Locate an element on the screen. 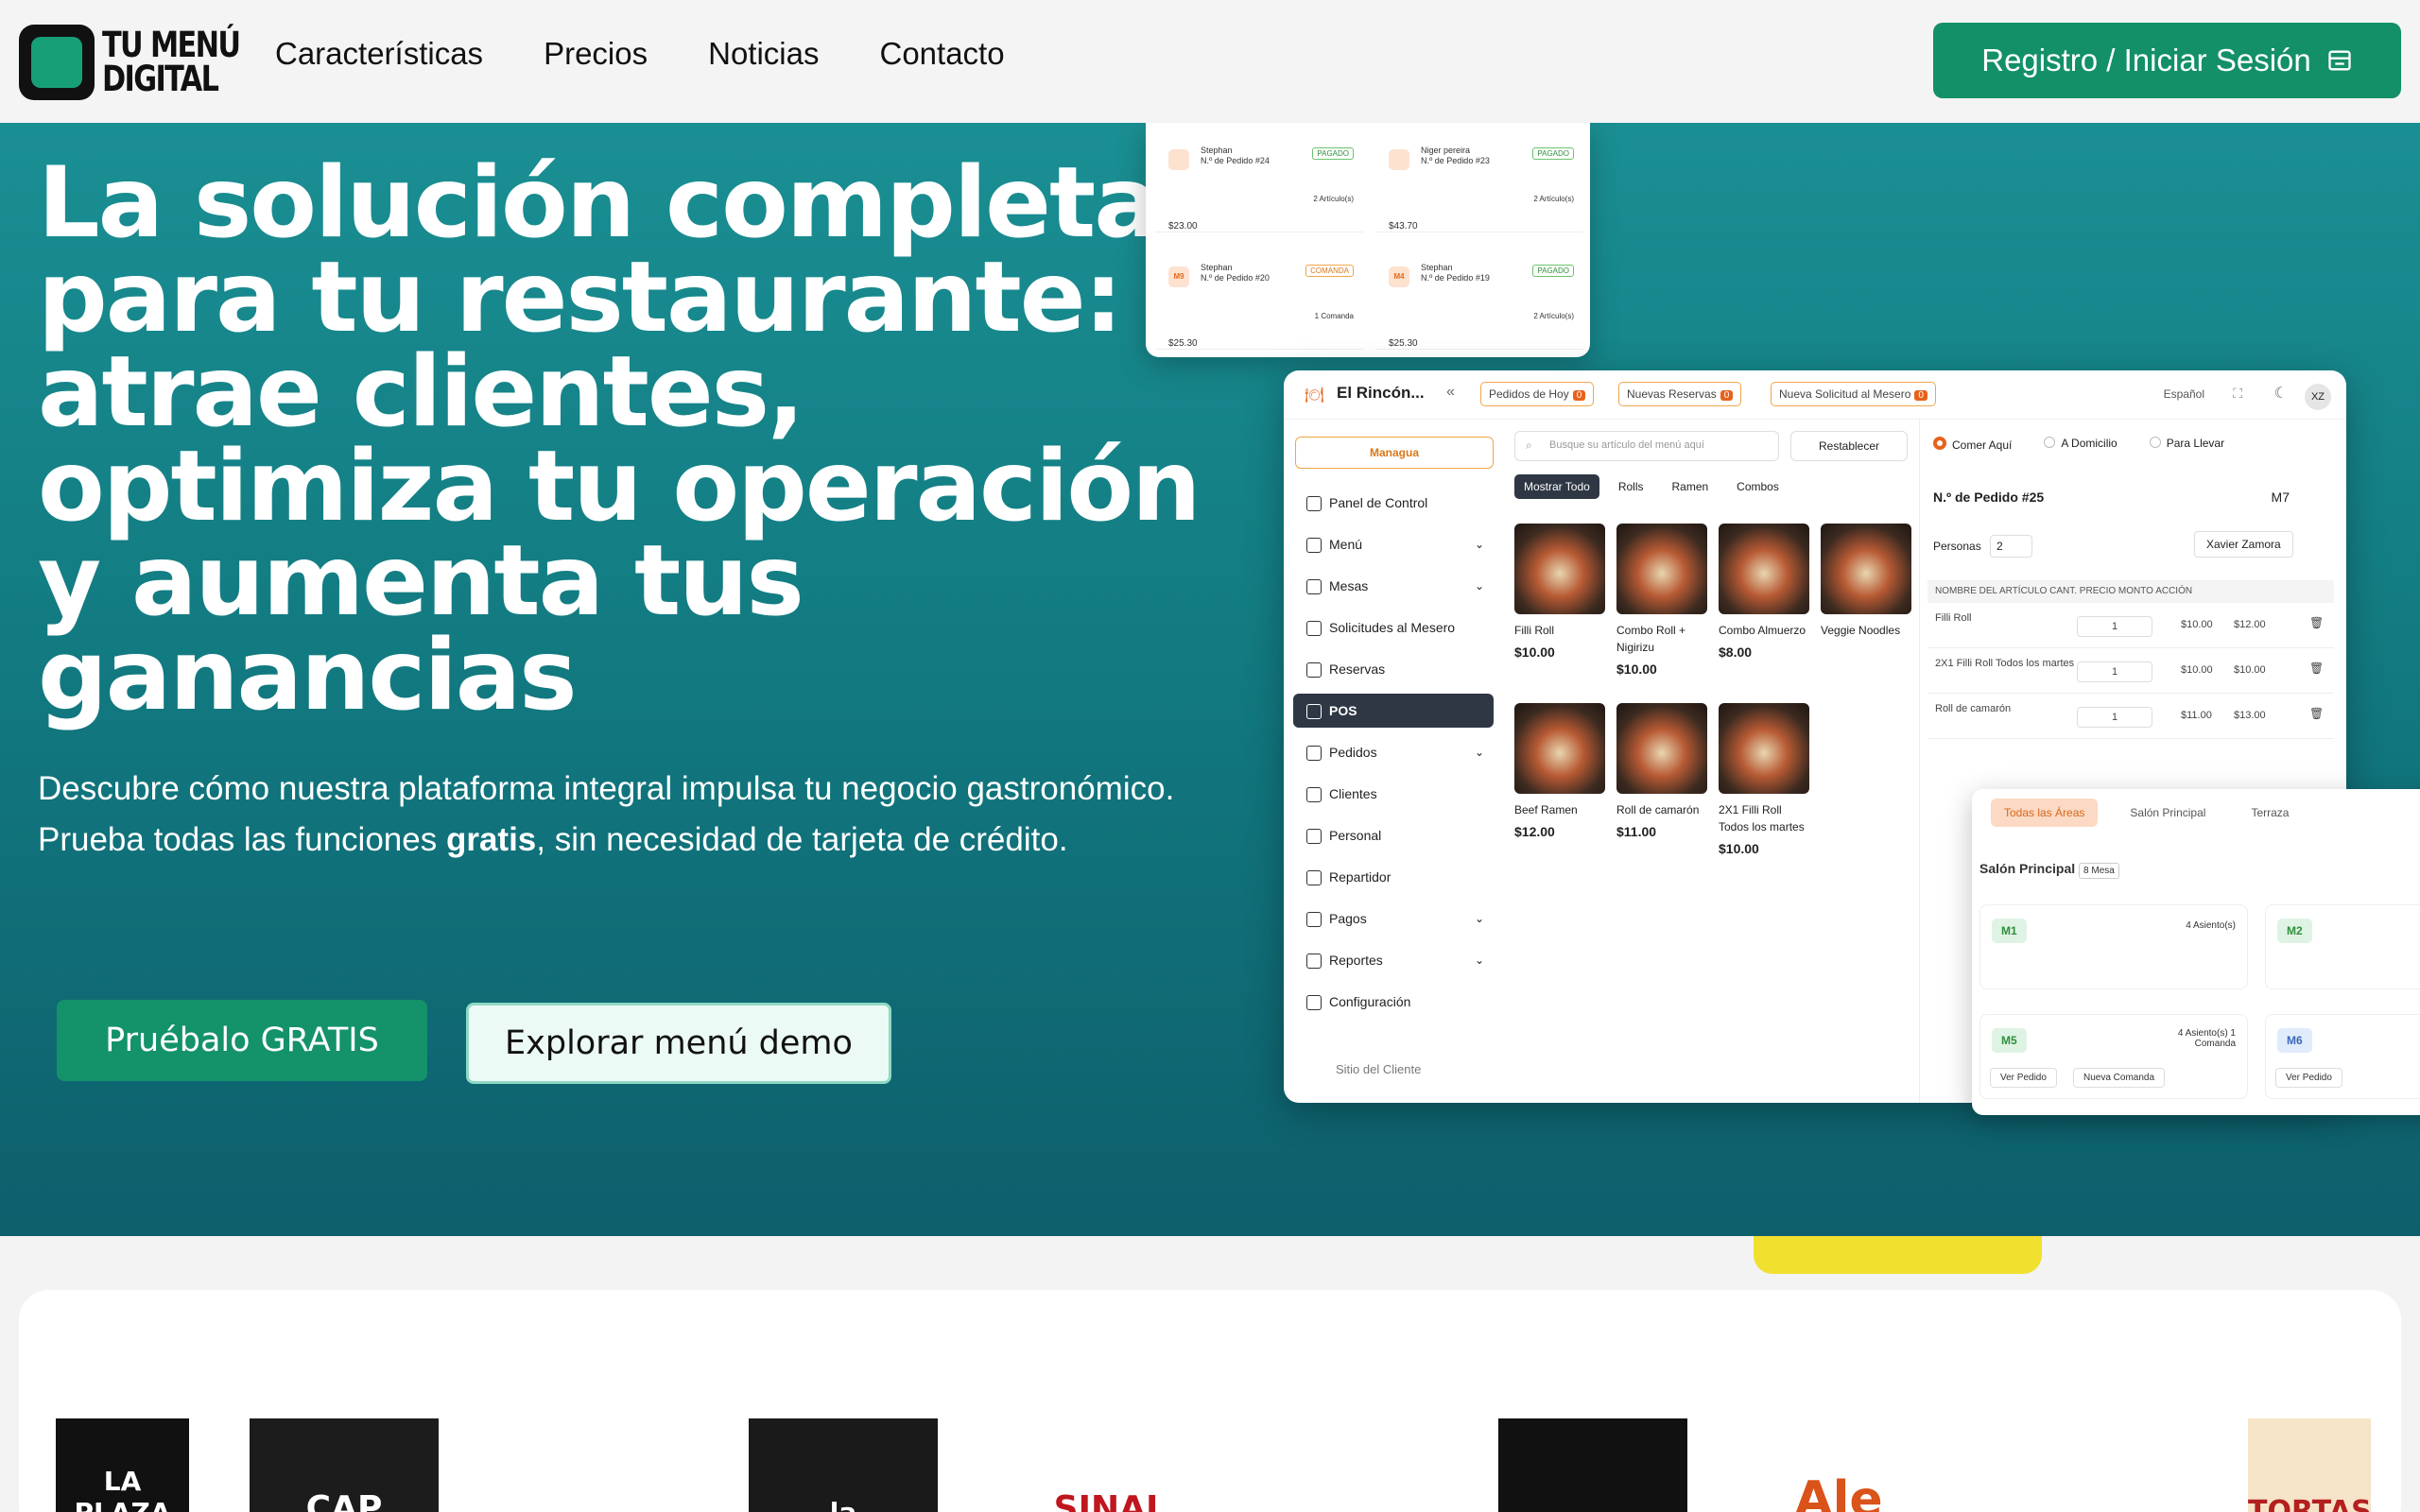 This screenshot has height=1512, width=2420. logo-line-2: DIGITAL is located at coordinates (161, 79).